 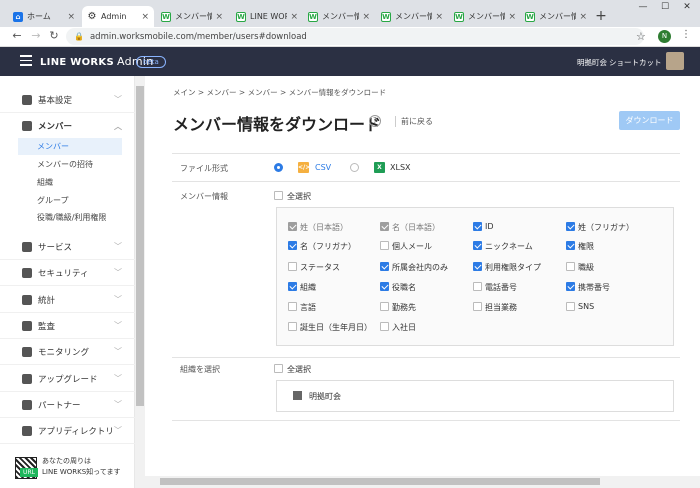 What do you see at coordinates (308, 287) in the screenshot?
I see `field-label: 組織` at bounding box center [308, 287].